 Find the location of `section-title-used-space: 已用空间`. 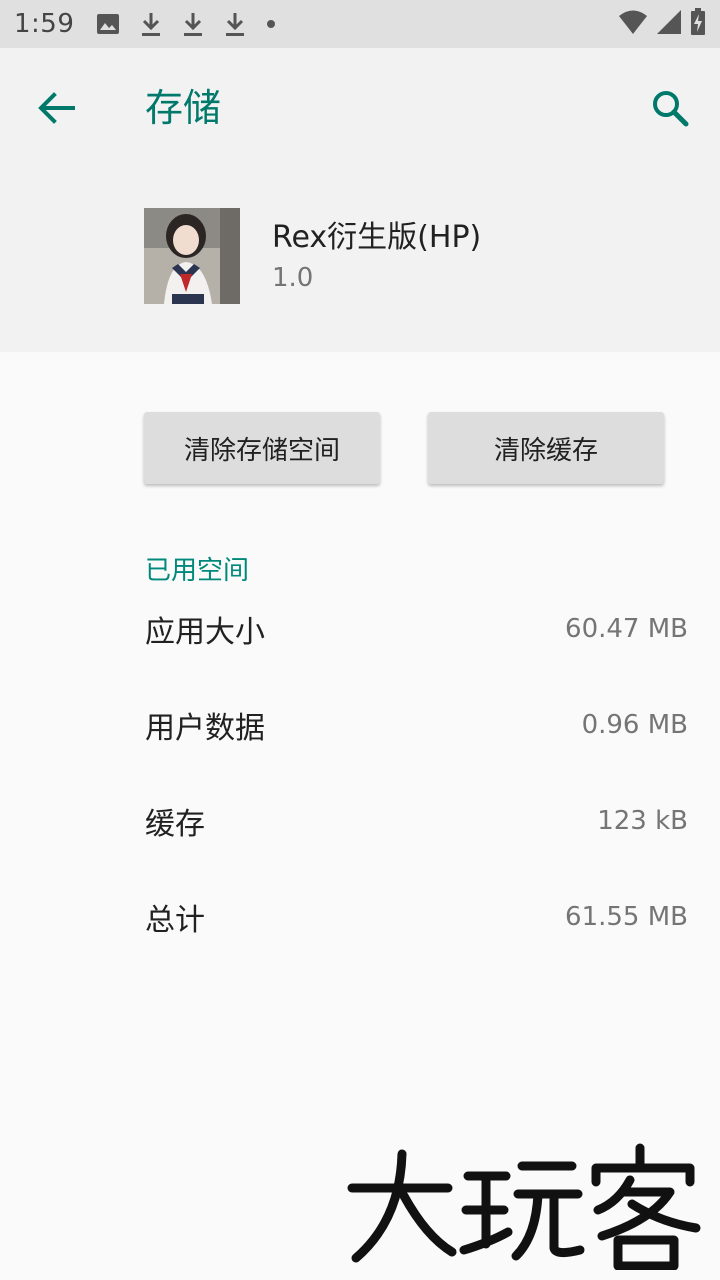

section-title-used-space: 已用空间 is located at coordinates (197, 571).